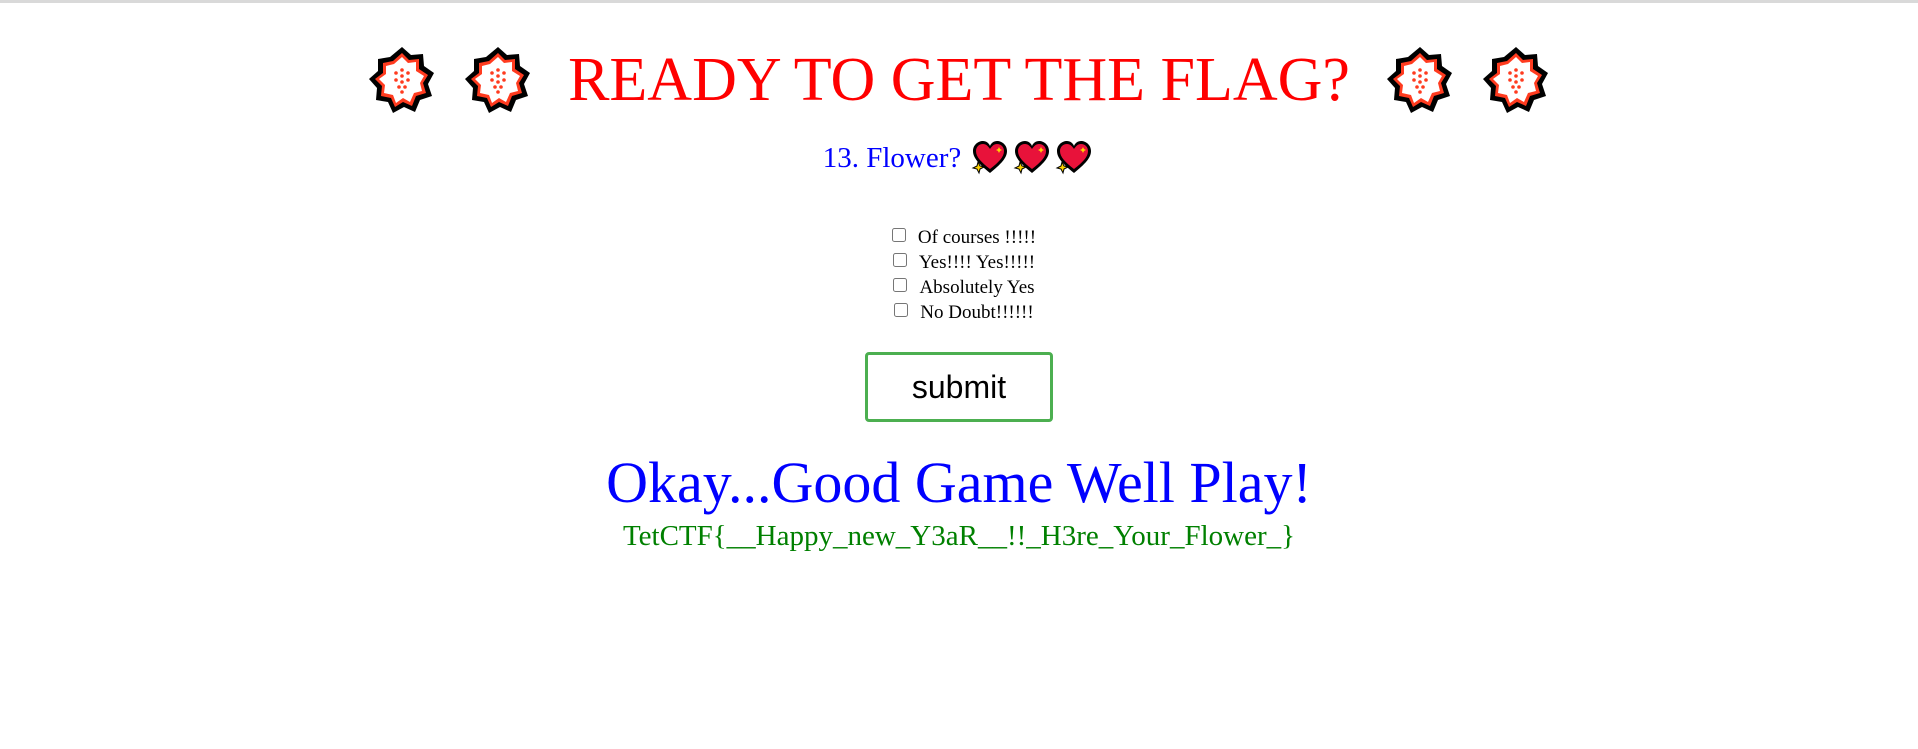 The image size is (1918, 749). I want to click on question-text: 13. Flower?, so click(892, 157).